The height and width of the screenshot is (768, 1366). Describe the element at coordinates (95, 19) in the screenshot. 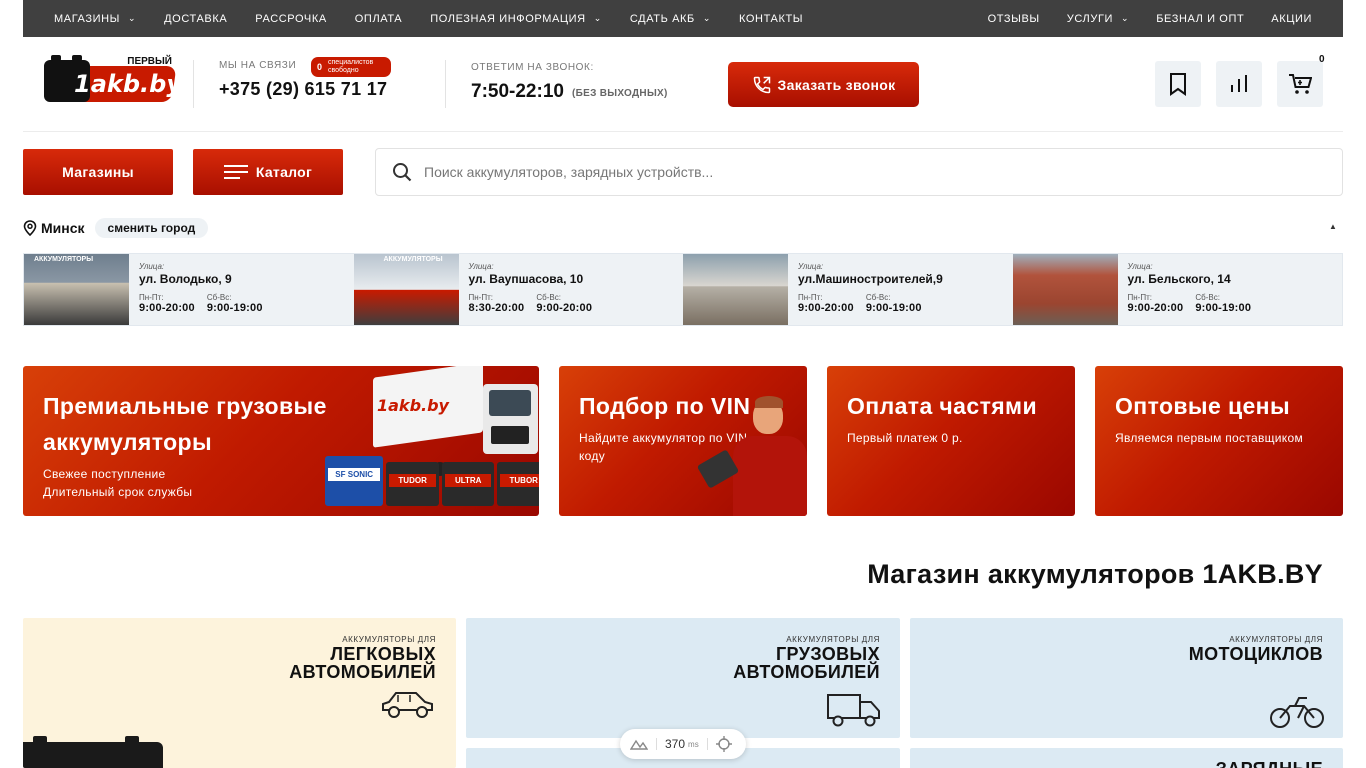

I see `nav-item-left-0: МАГАЗИНЫ ⌄` at that location.